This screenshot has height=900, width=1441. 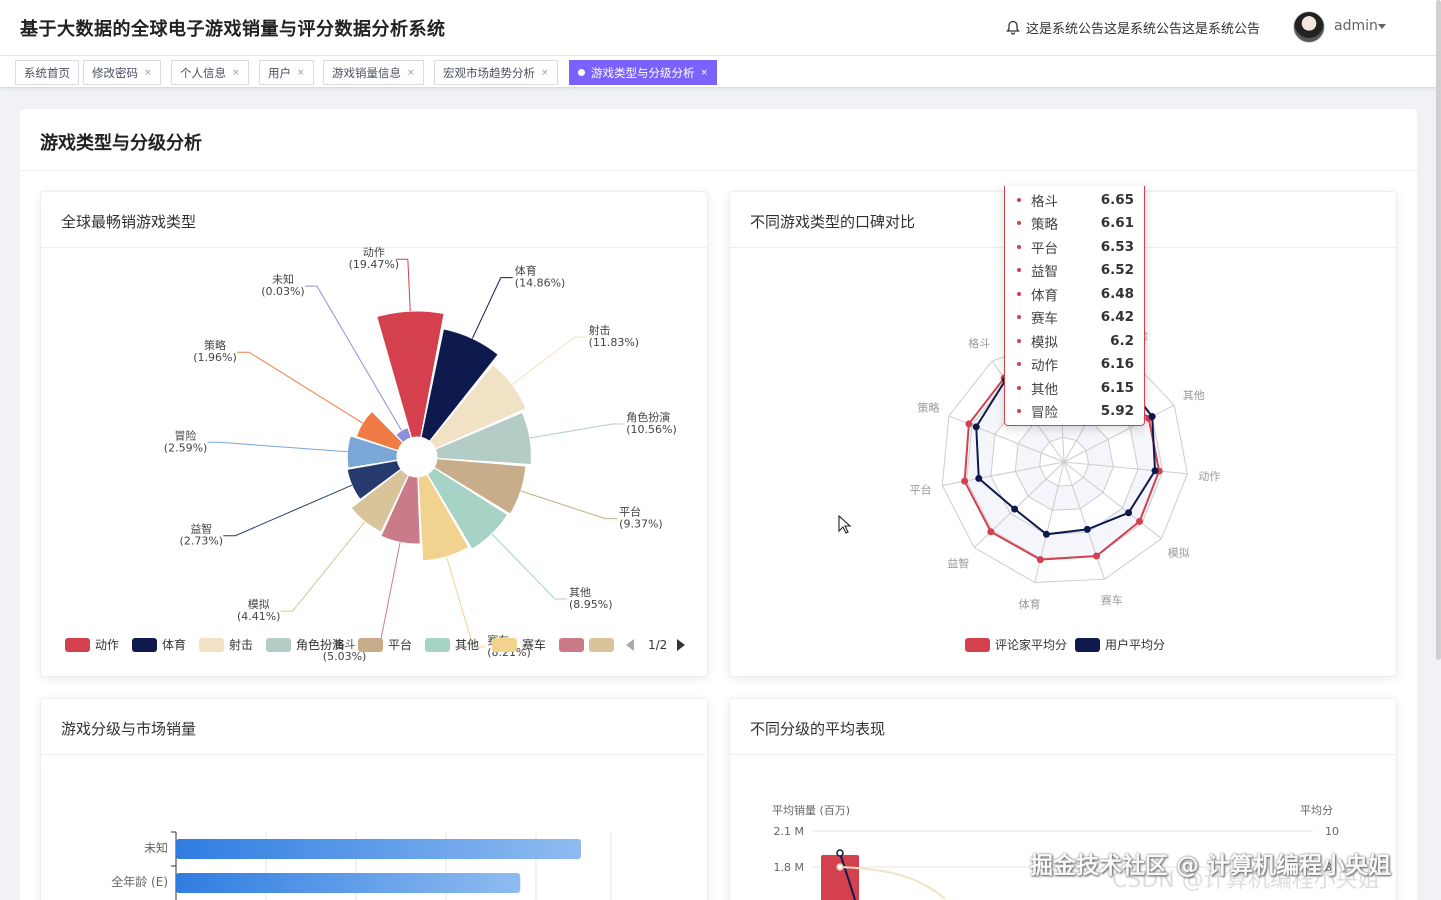 What do you see at coordinates (201, 529) in the screenshot?
I see `pie-label-name: 益智` at bounding box center [201, 529].